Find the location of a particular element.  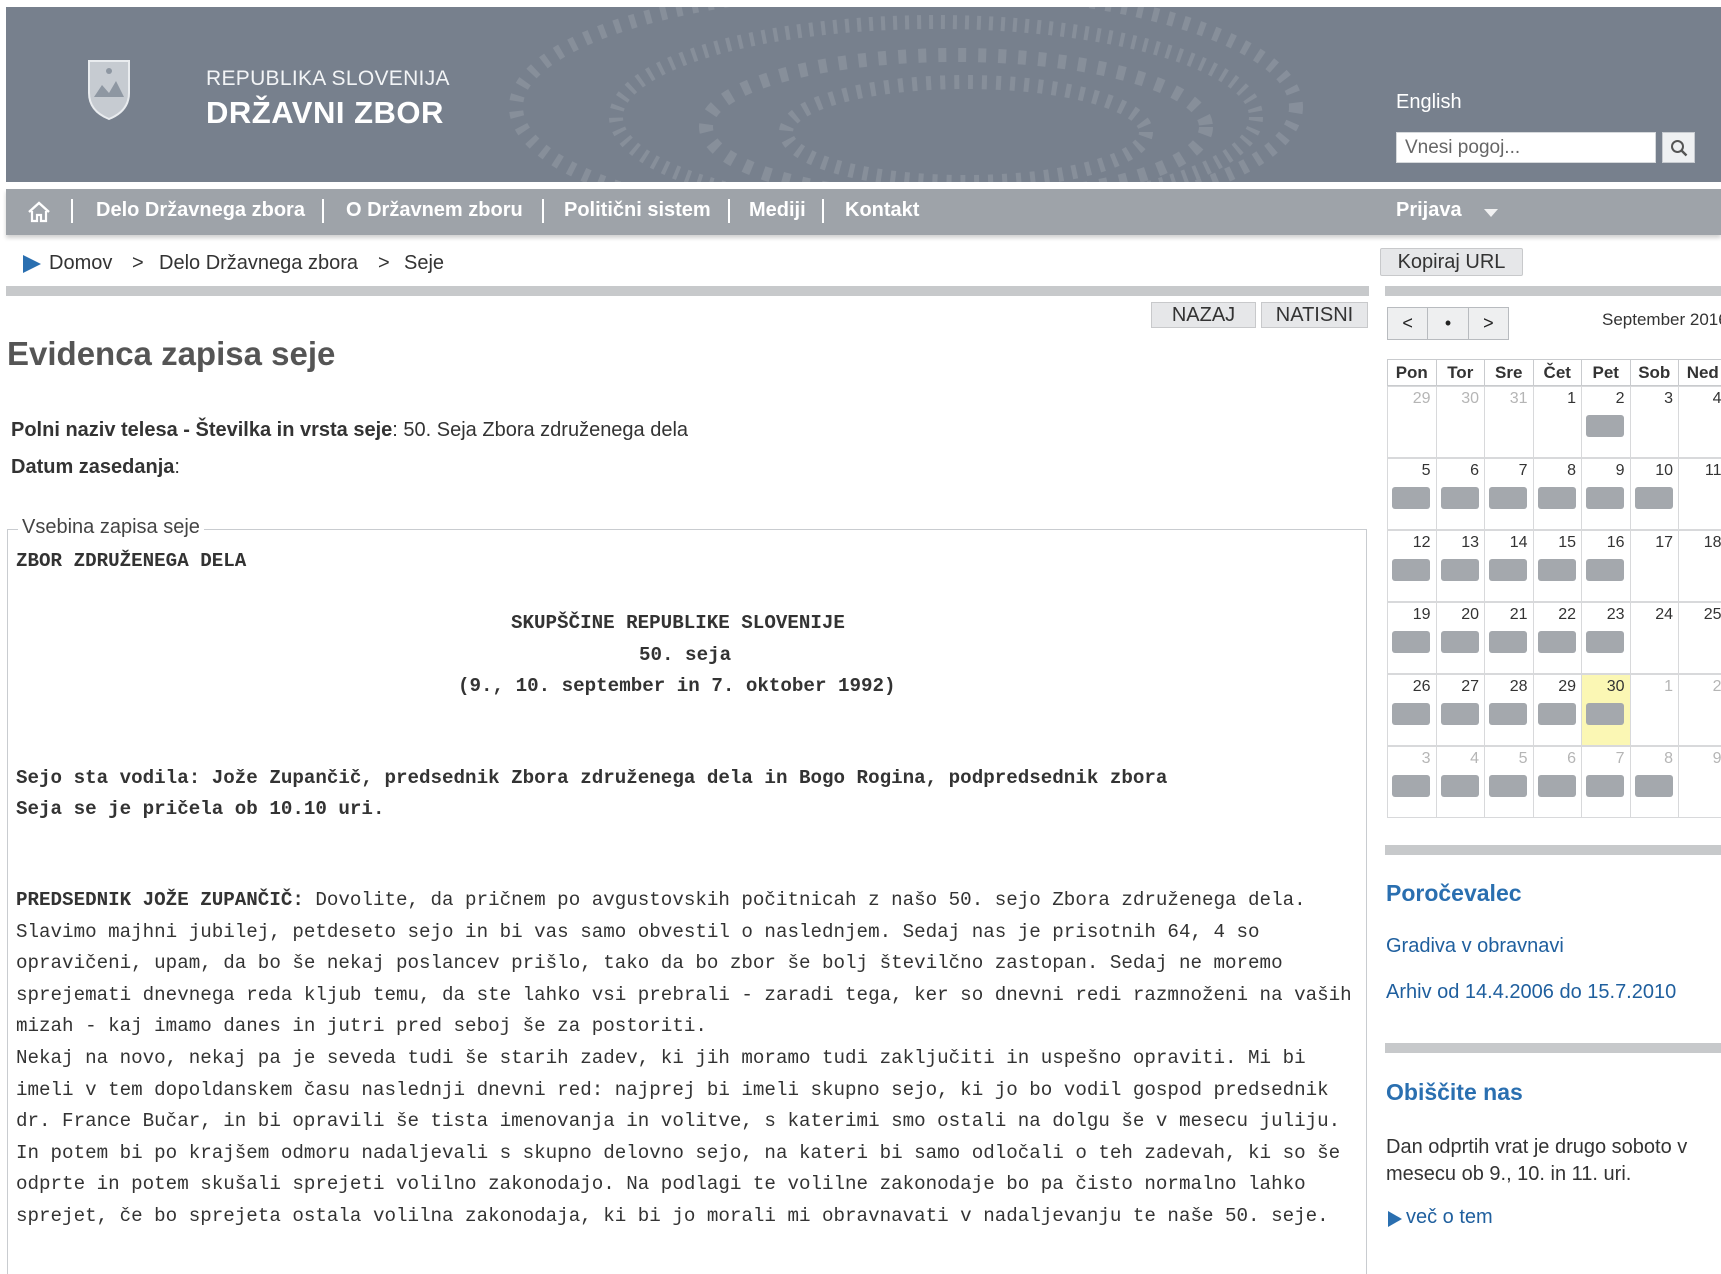

breadcrumb-delo: Delo Državnega zbora is located at coordinates (258, 263).